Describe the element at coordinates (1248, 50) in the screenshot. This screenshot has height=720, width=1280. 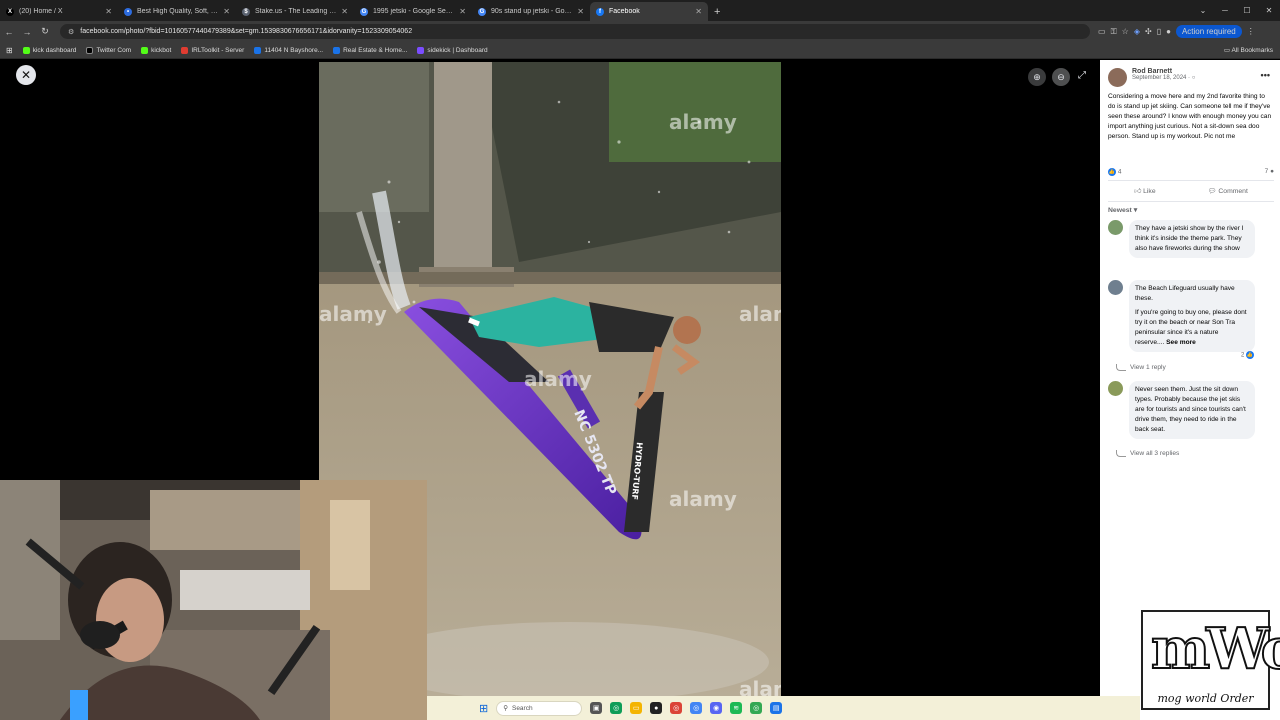
I see `all-bookmarks-button: ▭ All Bookmarks` at that location.